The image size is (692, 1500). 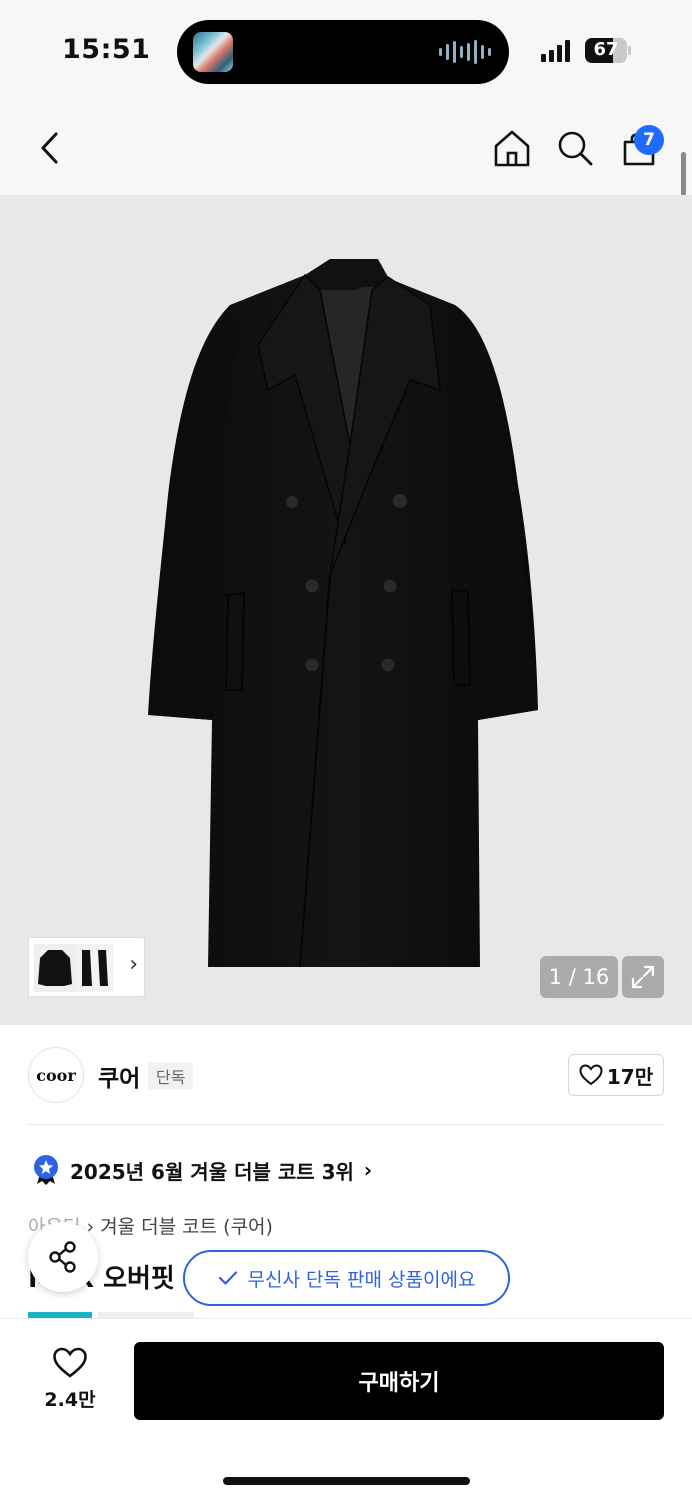 I want to click on cart-count-badge: 7, so click(x=649, y=140).